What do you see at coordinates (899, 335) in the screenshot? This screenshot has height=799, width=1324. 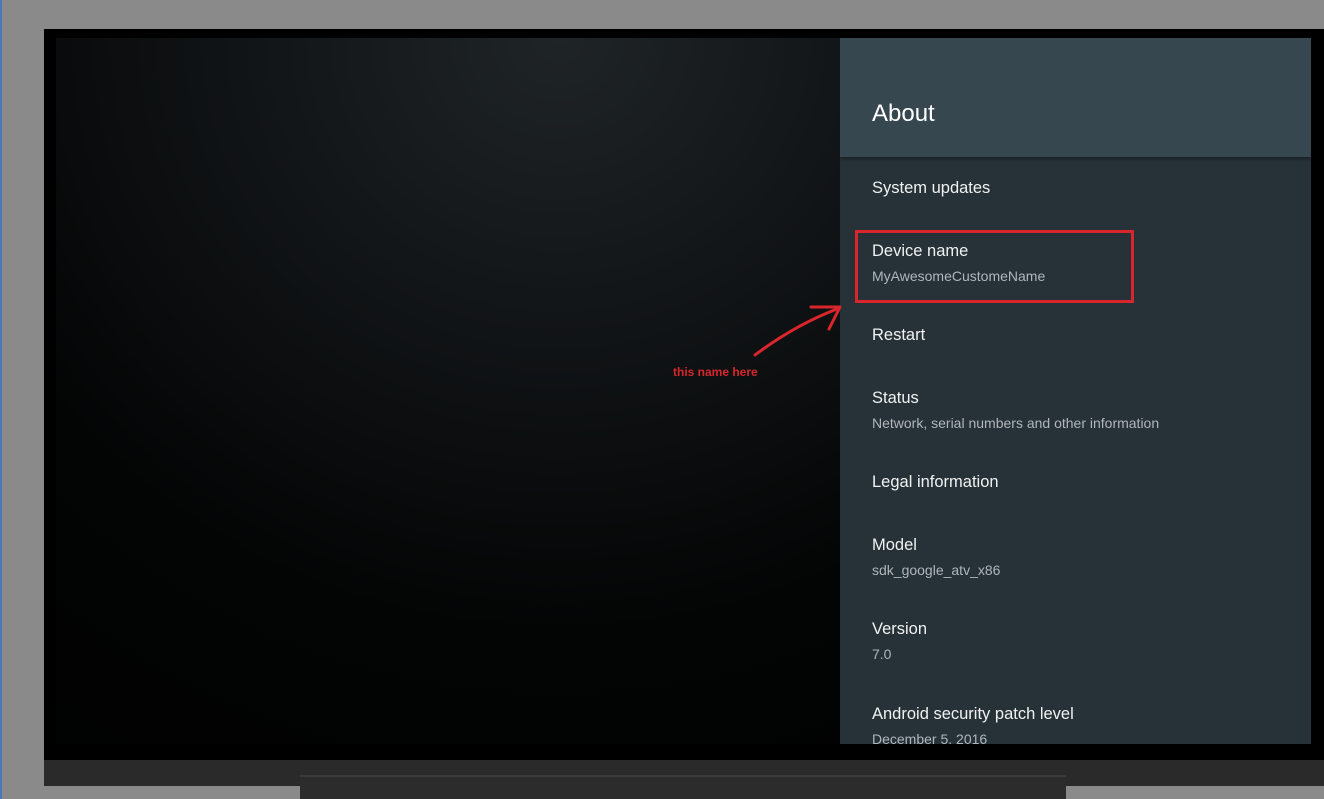 I see `item-title: Restart` at bounding box center [899, 335].